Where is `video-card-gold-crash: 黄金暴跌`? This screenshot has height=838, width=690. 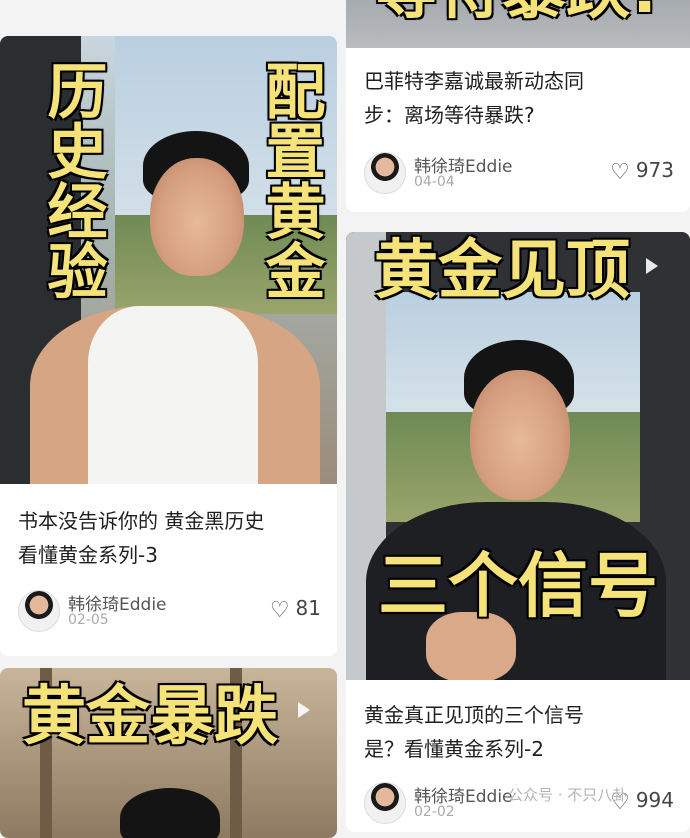 video-card-gold-crash: 黄金暴跌 is located at coordinates (168, 753).